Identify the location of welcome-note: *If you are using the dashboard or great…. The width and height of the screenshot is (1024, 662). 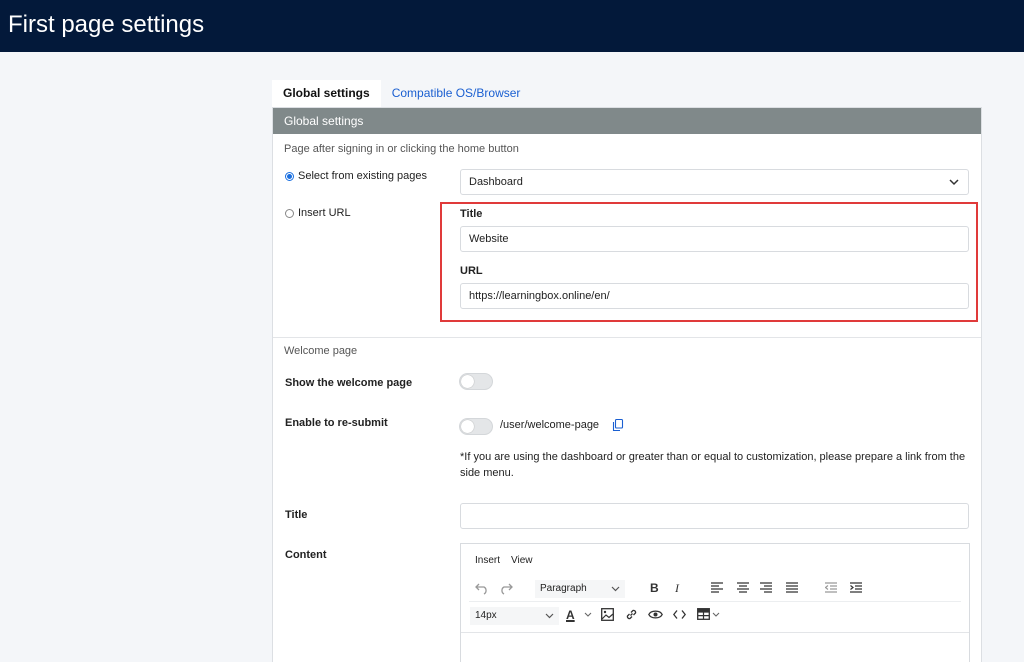
(717, 465).